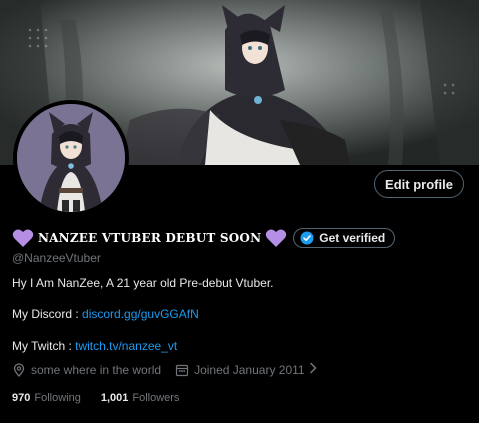 This screenshot has width=479, height=423. I want to click on location-item: some where in the world, so click(86, 370).